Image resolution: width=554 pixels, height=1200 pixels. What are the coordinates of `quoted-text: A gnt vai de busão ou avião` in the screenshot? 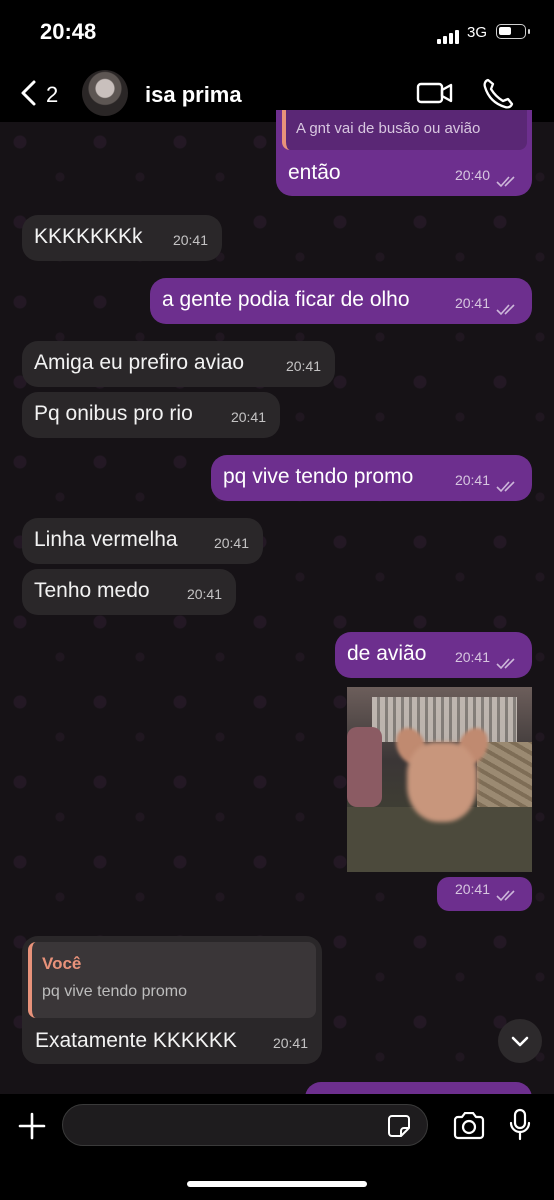 It's located at (388, 128).